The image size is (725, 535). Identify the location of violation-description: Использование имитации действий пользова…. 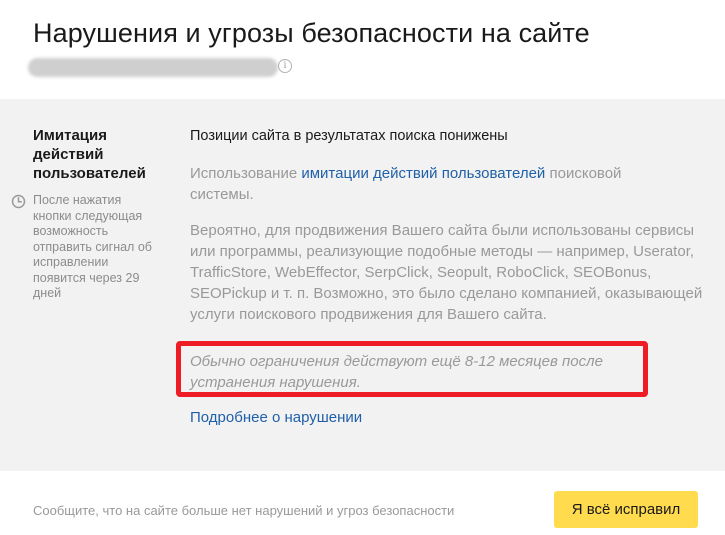
(425, 184).